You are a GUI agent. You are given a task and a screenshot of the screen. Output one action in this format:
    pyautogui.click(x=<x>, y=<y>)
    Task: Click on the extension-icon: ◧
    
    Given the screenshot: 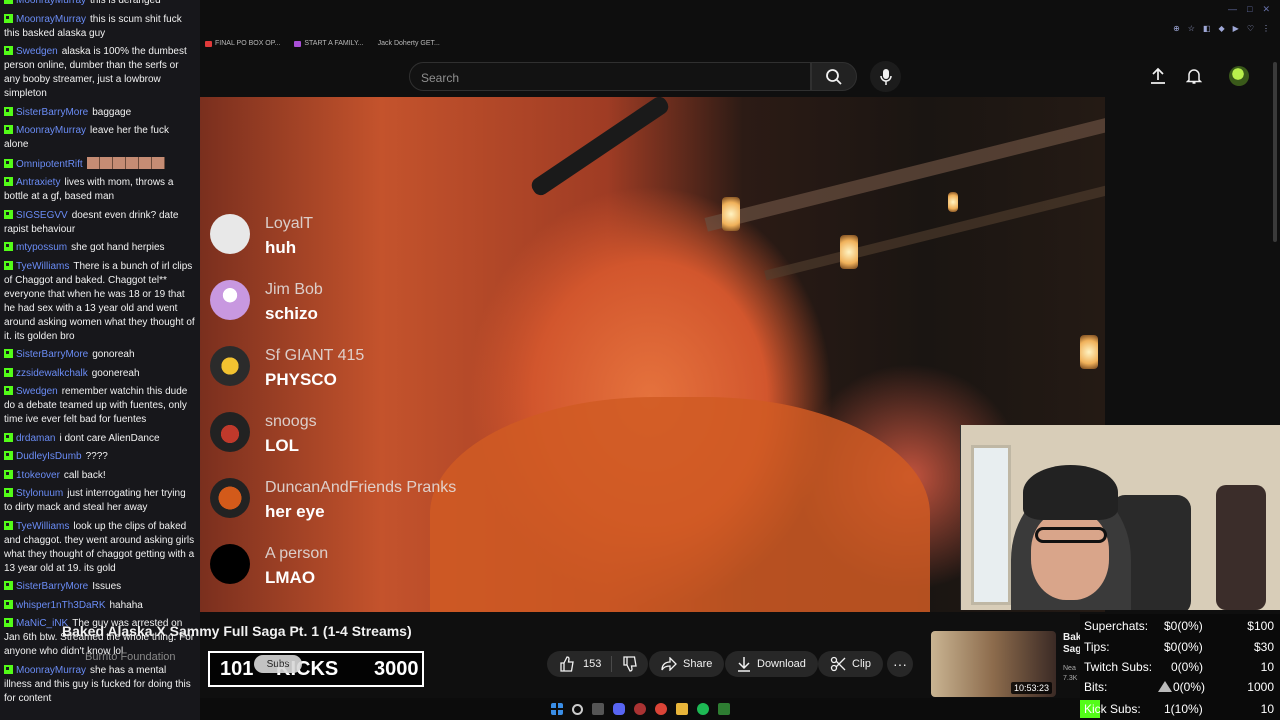 What is the action you would take?
    pyautogui.click(x=1207, y=28)
    